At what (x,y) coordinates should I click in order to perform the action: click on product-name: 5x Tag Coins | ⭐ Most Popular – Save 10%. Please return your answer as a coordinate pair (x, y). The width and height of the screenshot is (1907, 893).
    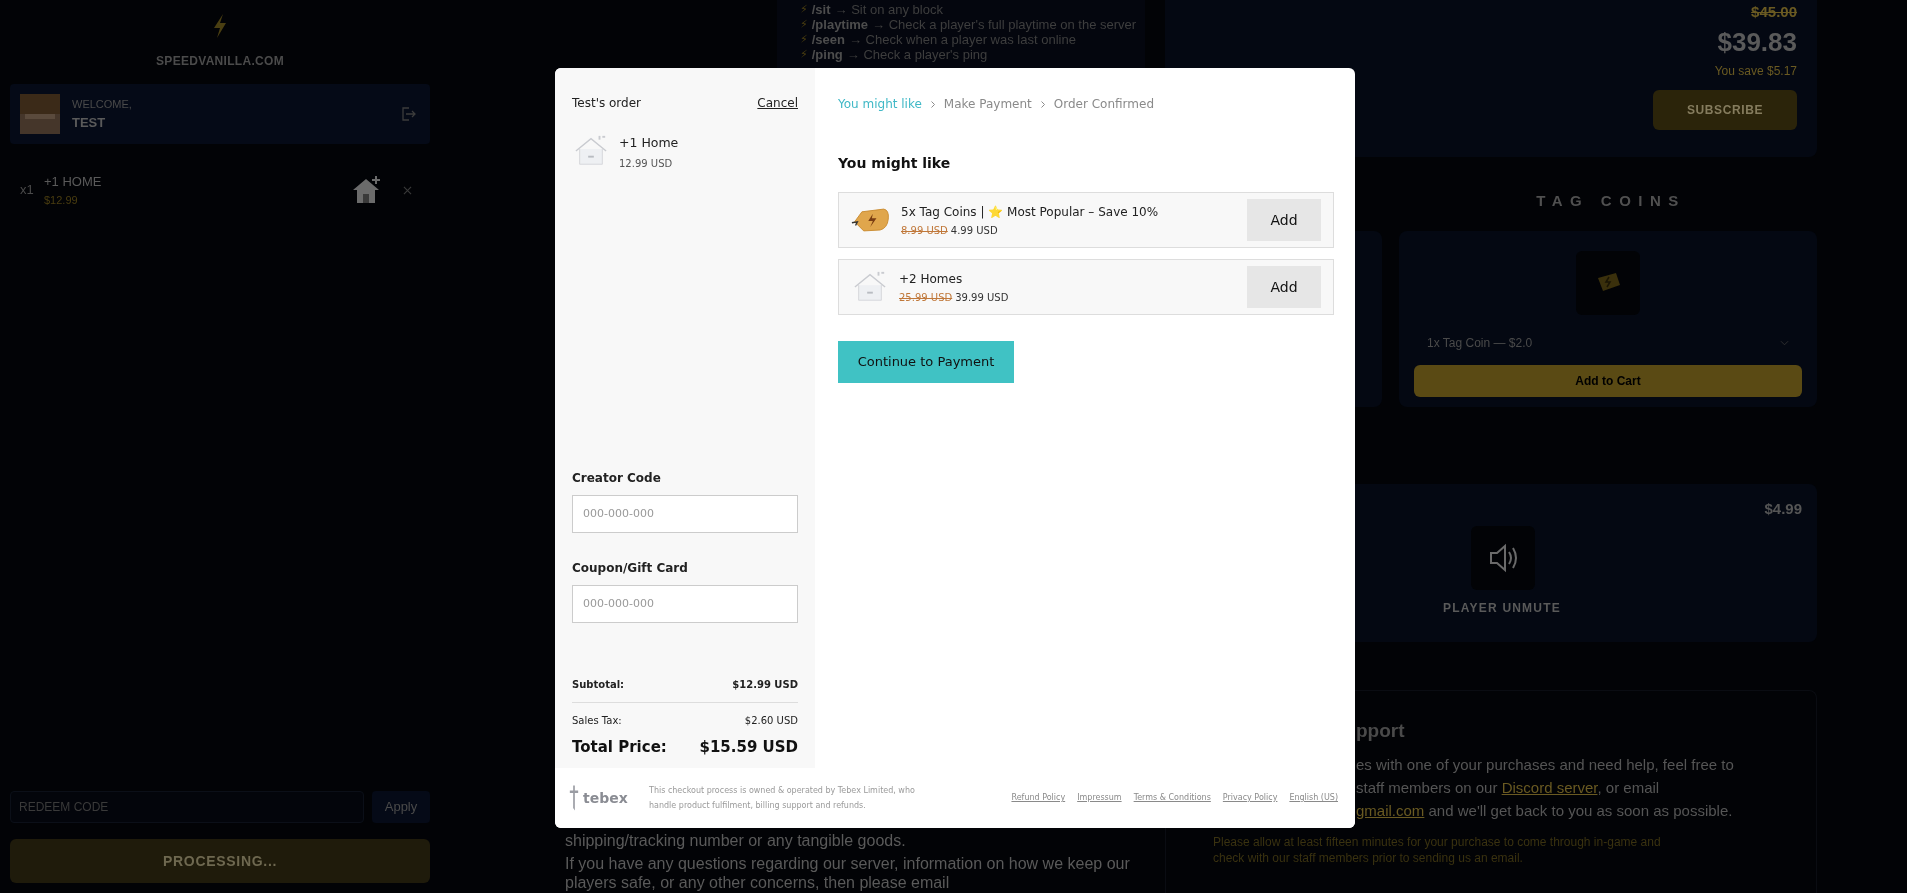
    Looking at the image, I should click on (1030, 212).